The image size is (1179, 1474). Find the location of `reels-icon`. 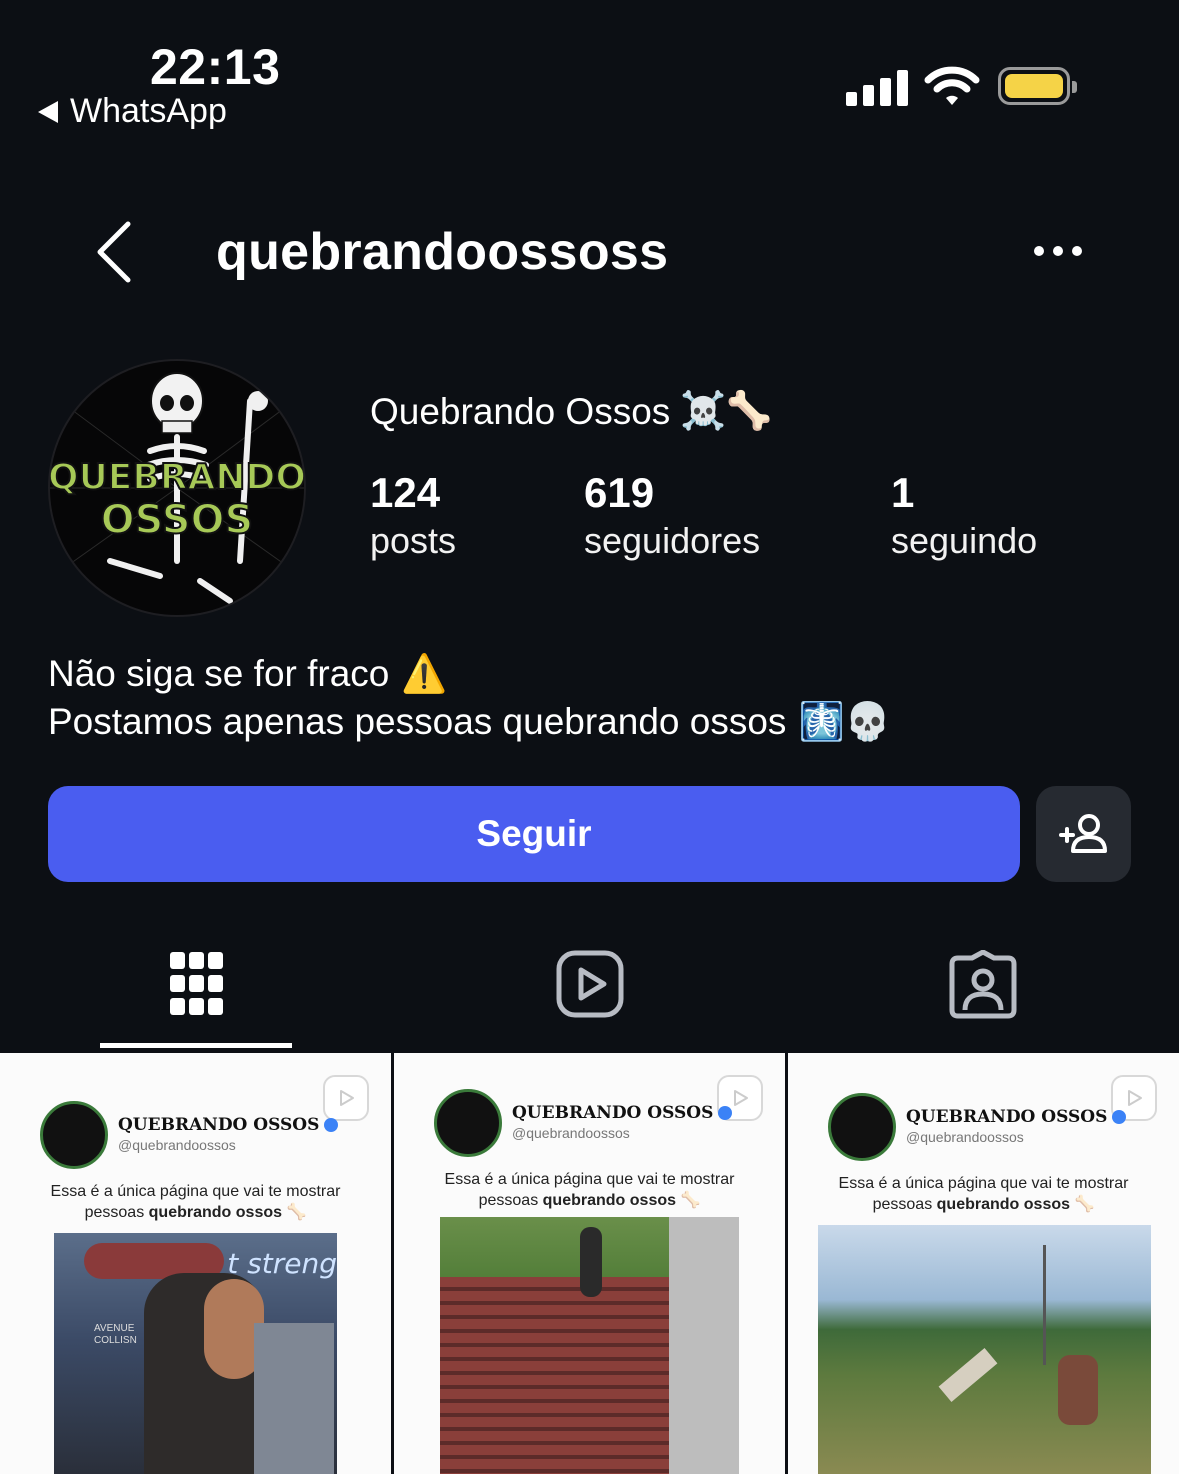

reels-icon is located at coordinates (590, 984).